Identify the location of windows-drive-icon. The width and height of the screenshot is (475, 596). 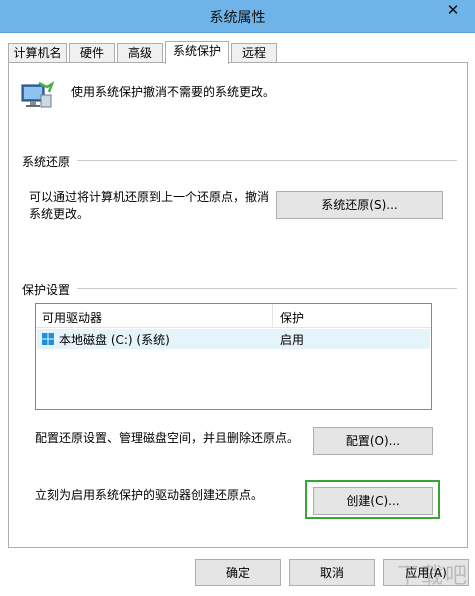
(48, 339).